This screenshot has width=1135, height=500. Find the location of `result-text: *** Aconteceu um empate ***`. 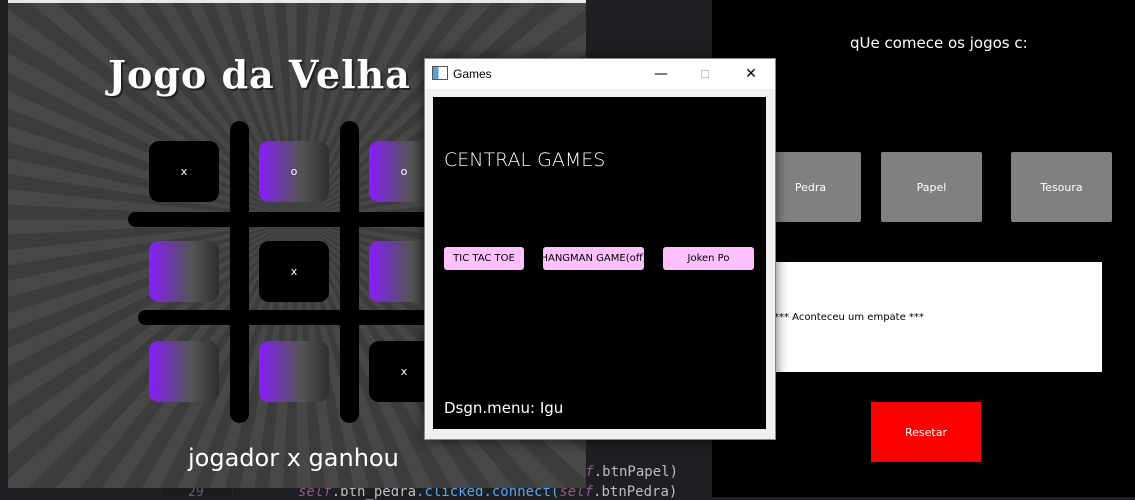

result-text: *** Aconteceu um empate *** is located at coordinates (849, 317).